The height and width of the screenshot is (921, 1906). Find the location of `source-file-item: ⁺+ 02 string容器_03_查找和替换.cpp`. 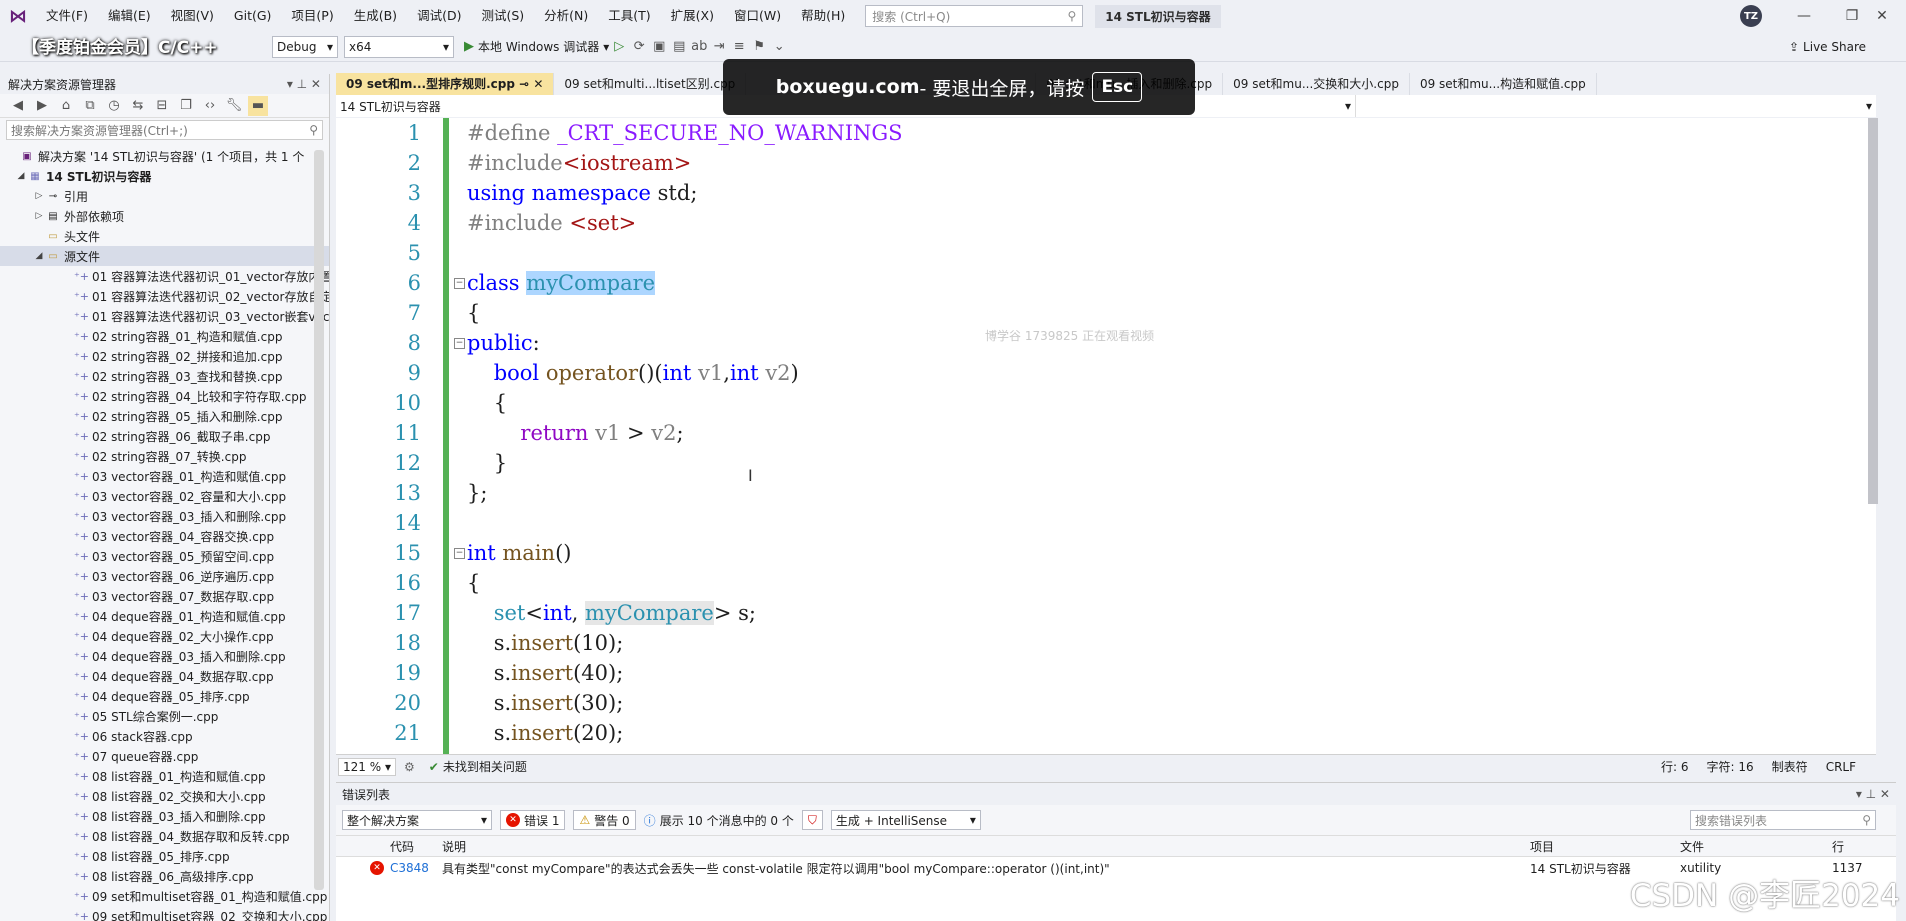

source-file-item: ⁺+ 02 string容器_03_查找和替换.cpp is located at coordinates (164, 376).